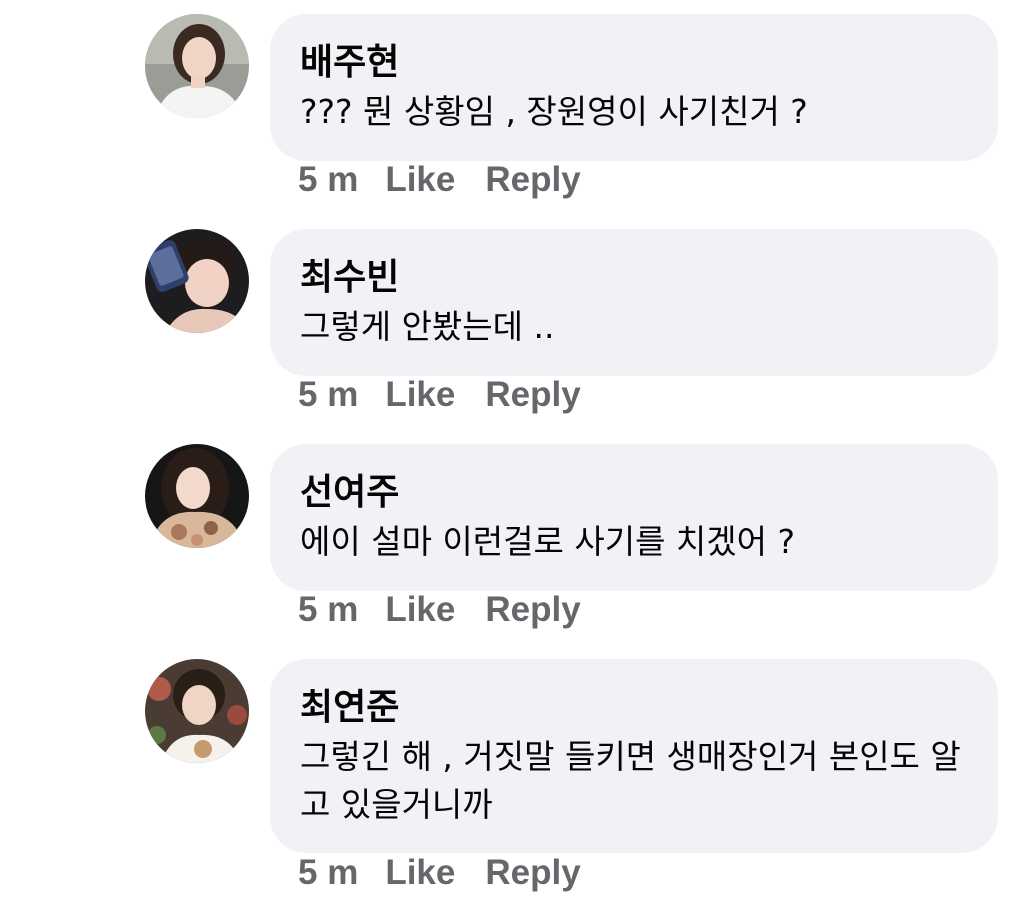 The width and height of the screenshot is (1021, 910). What do you see at coordinates (635, 708) in the screenshot?
I see `comment-author: 최연준` at bounding box center [635, 708].